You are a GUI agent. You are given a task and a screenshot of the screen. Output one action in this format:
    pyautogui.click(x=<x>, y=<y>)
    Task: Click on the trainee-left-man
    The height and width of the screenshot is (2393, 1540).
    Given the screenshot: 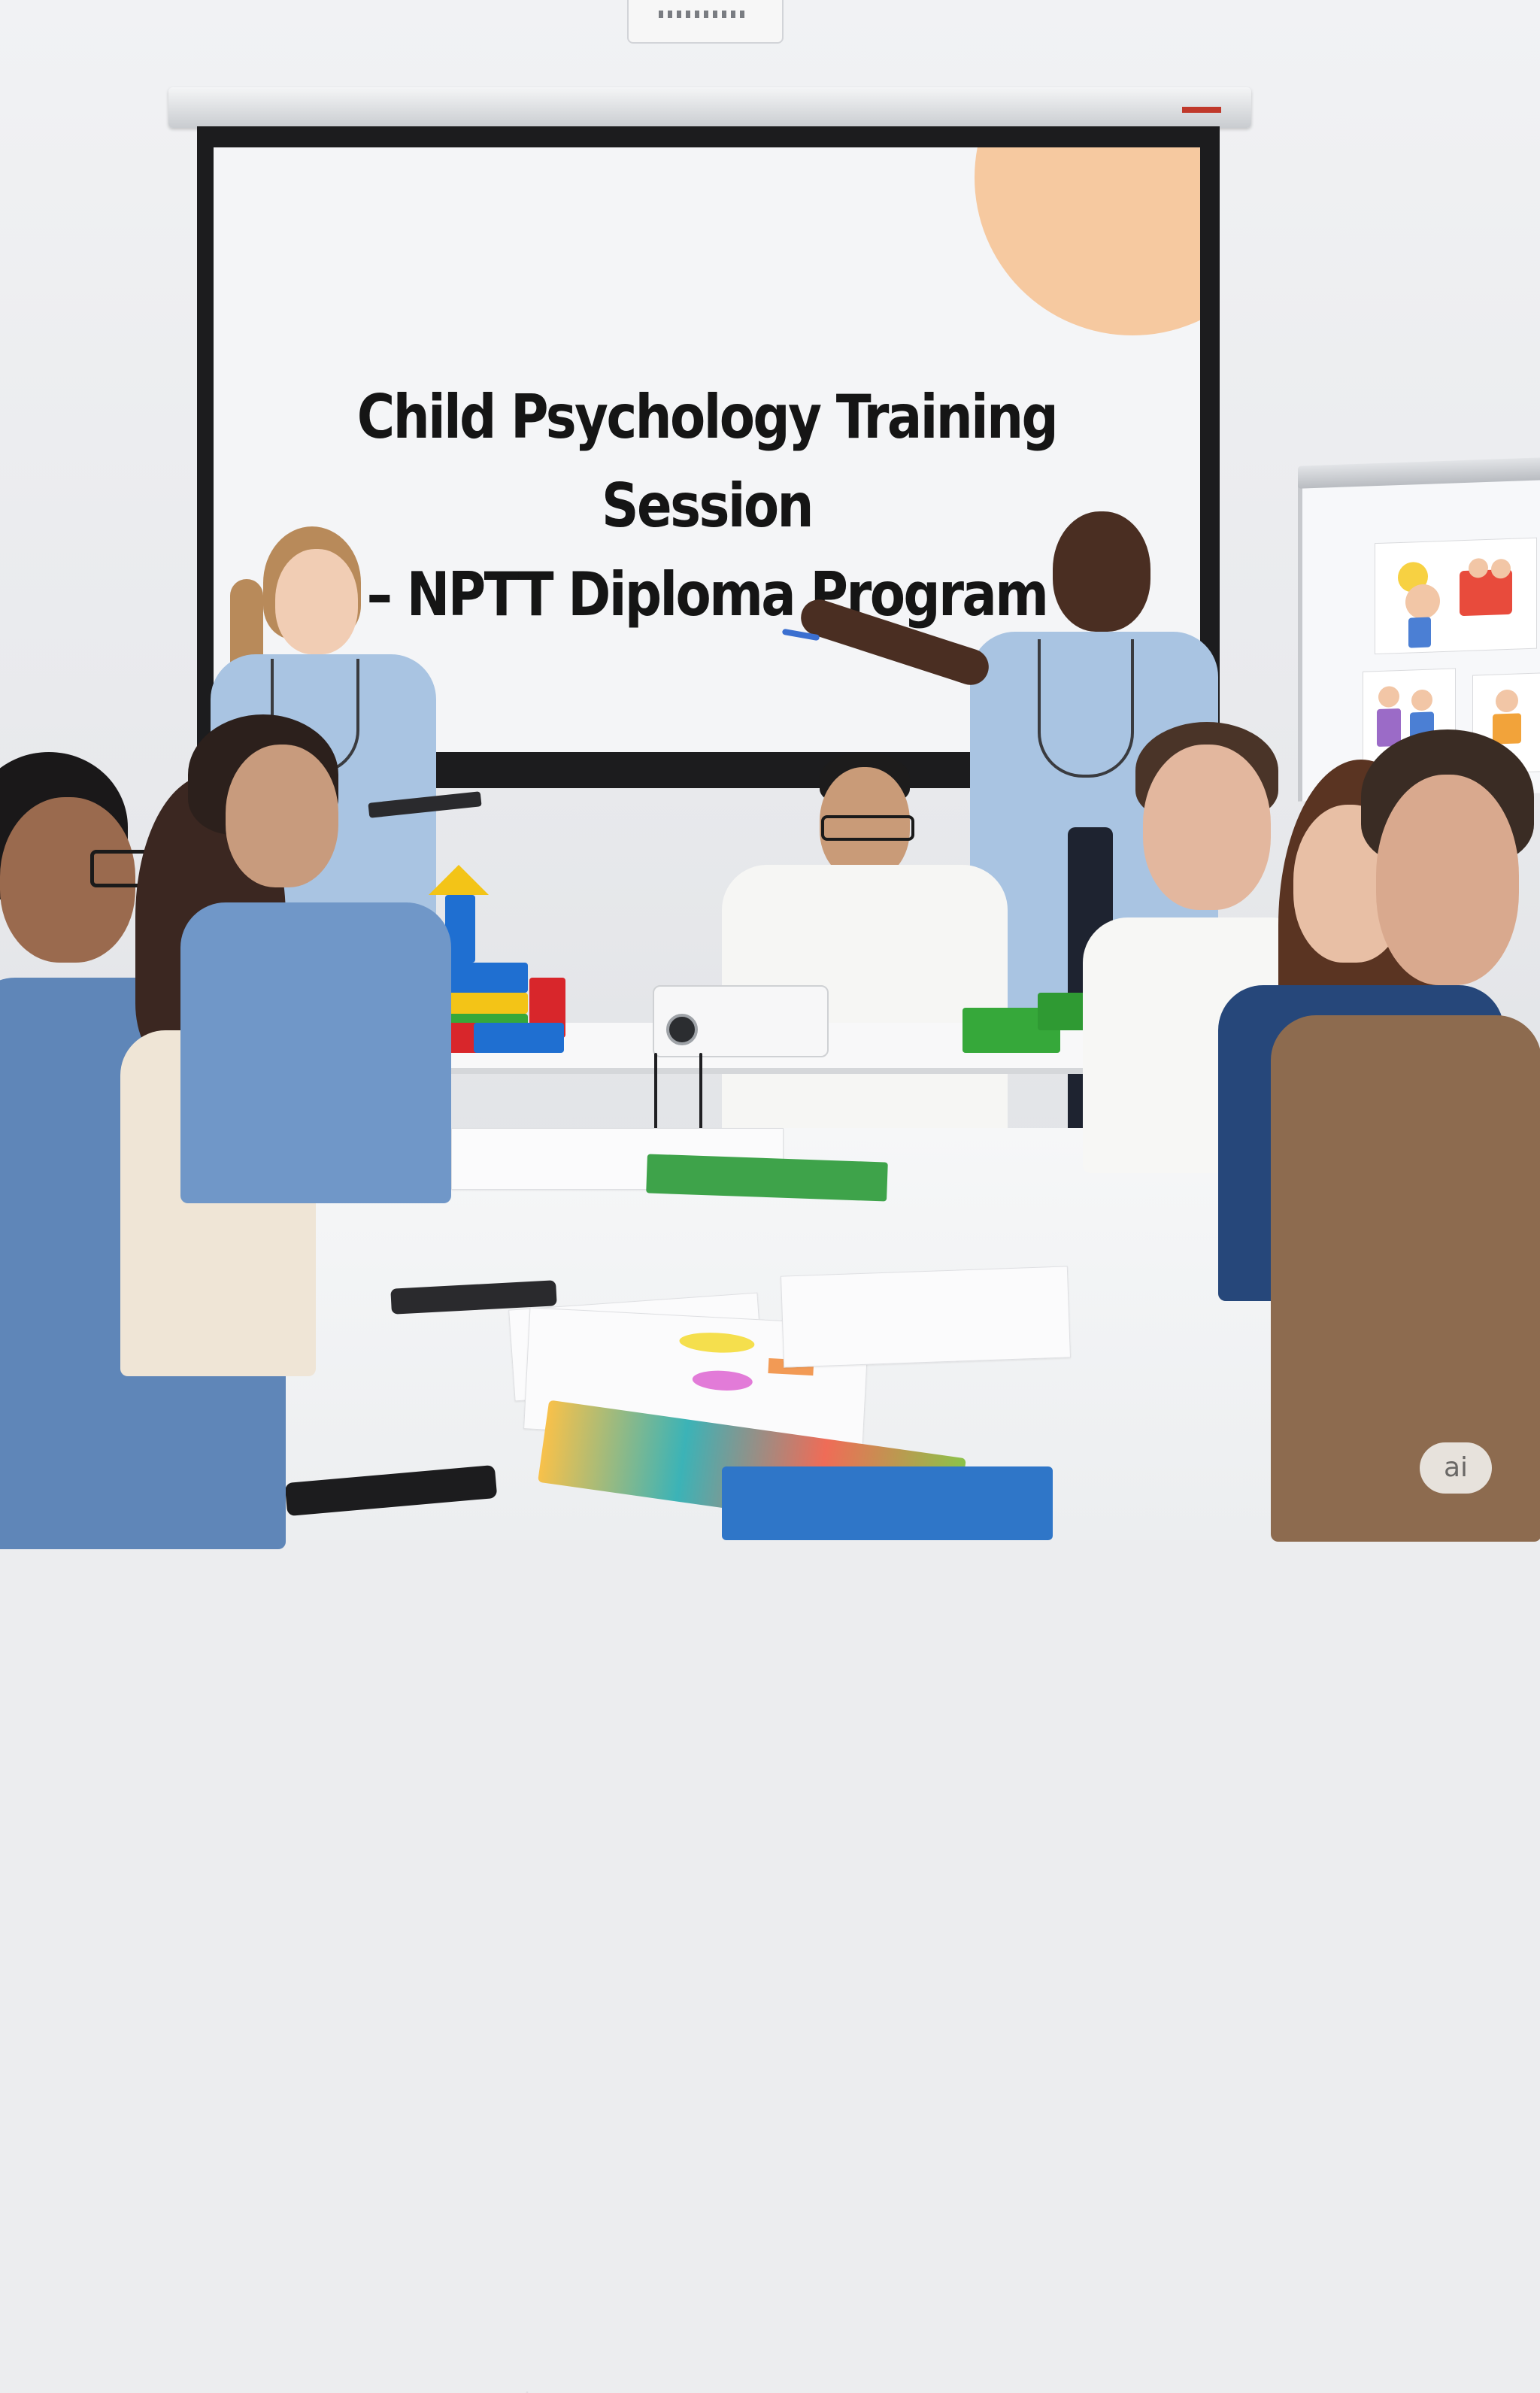 What is the action you would take?
    pyautogui.click(x=315, y=958)
    